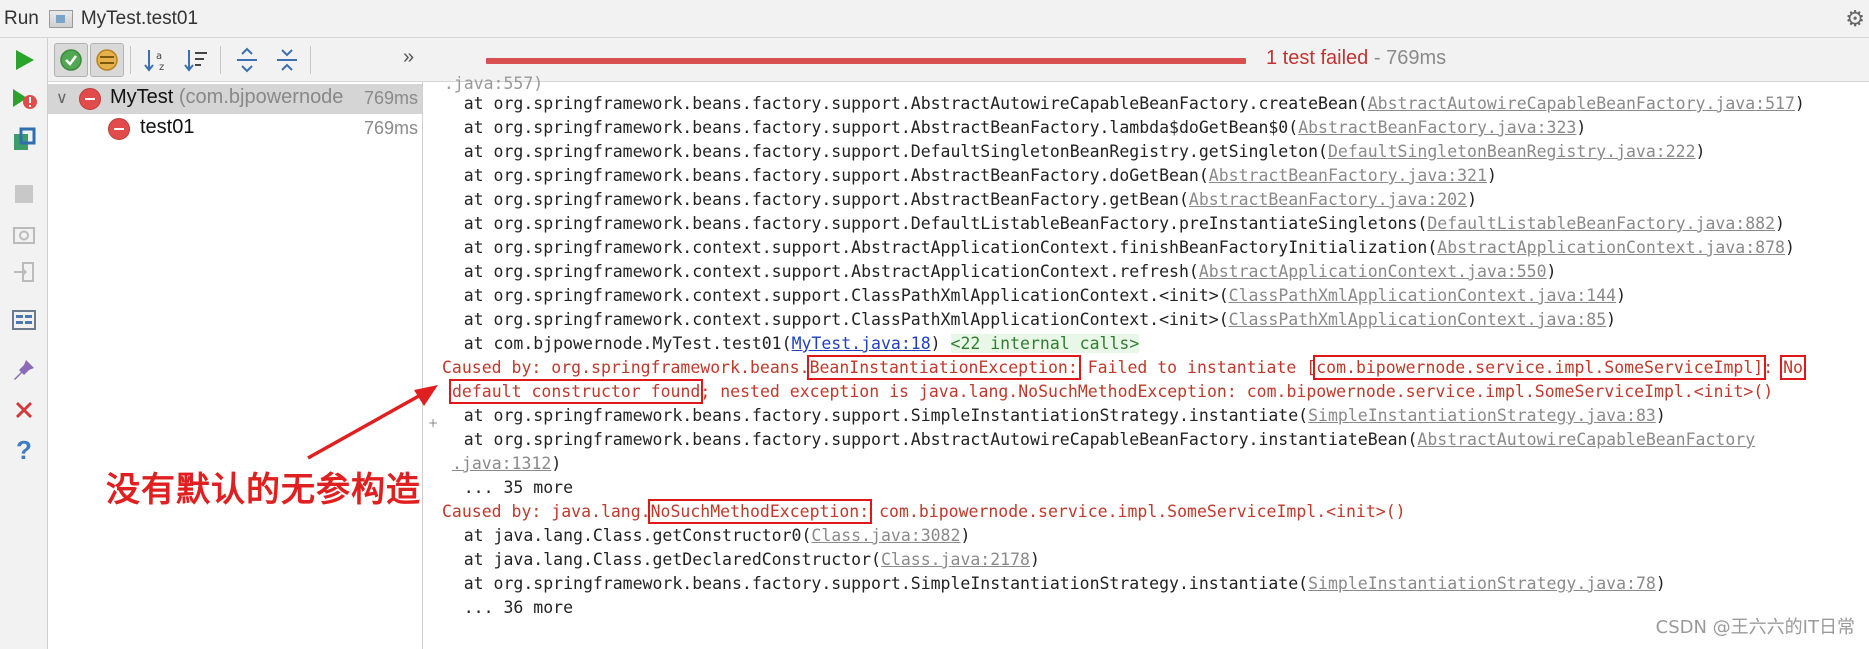  Describe the element at coordinates (142, 97) in the screenshot. I see `test-class-name: MyTest` at that location.